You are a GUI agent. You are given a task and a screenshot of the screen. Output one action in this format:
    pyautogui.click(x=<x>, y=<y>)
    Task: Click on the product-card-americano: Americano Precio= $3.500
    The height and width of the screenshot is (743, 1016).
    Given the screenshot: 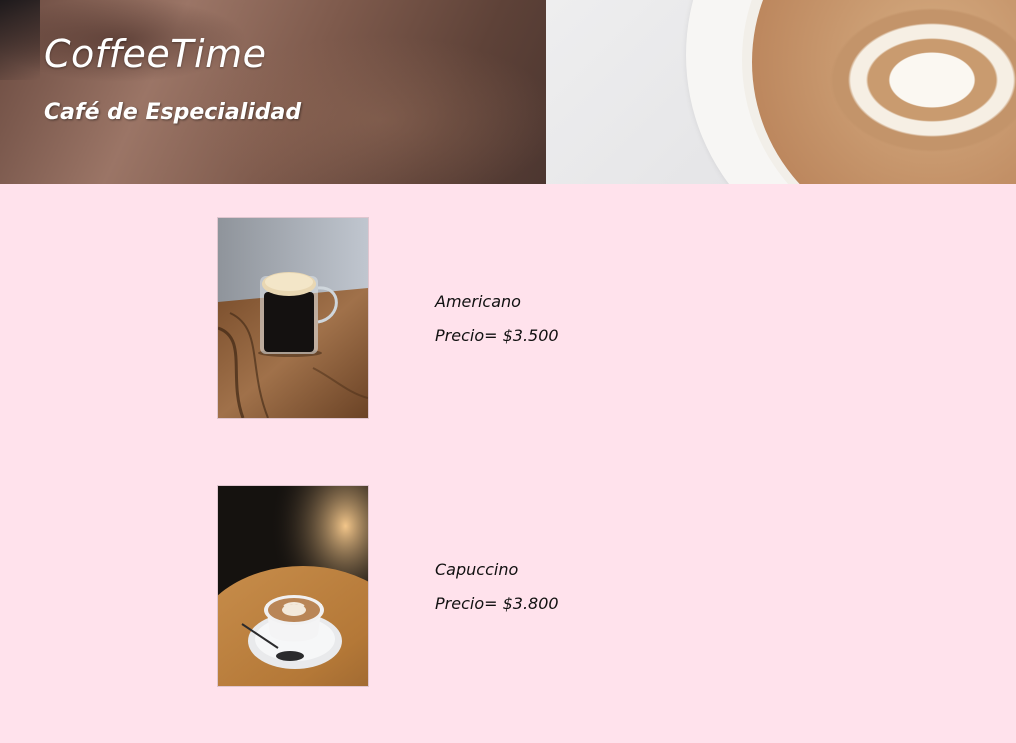 What is the action you would take?
    pyautogui.click(x=418, y=318)
    